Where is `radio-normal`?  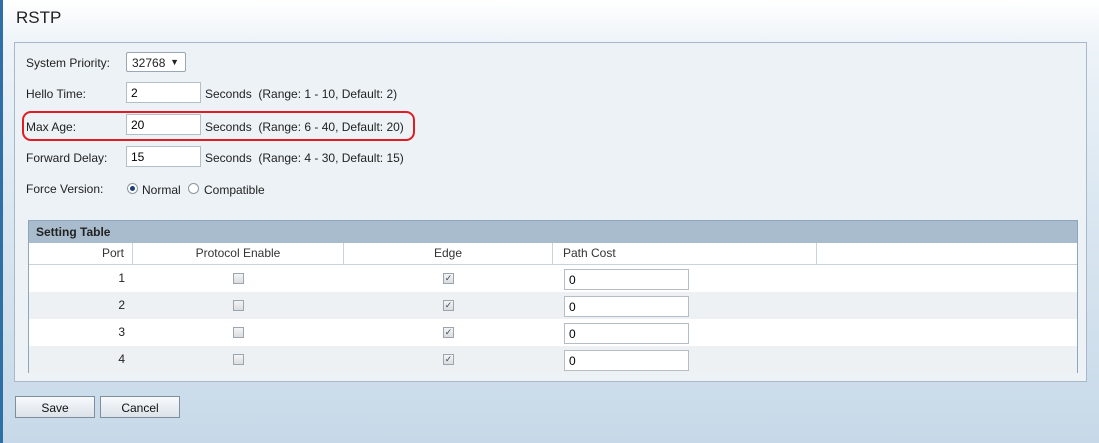 radio-normal is located at coordinates (132, 188).